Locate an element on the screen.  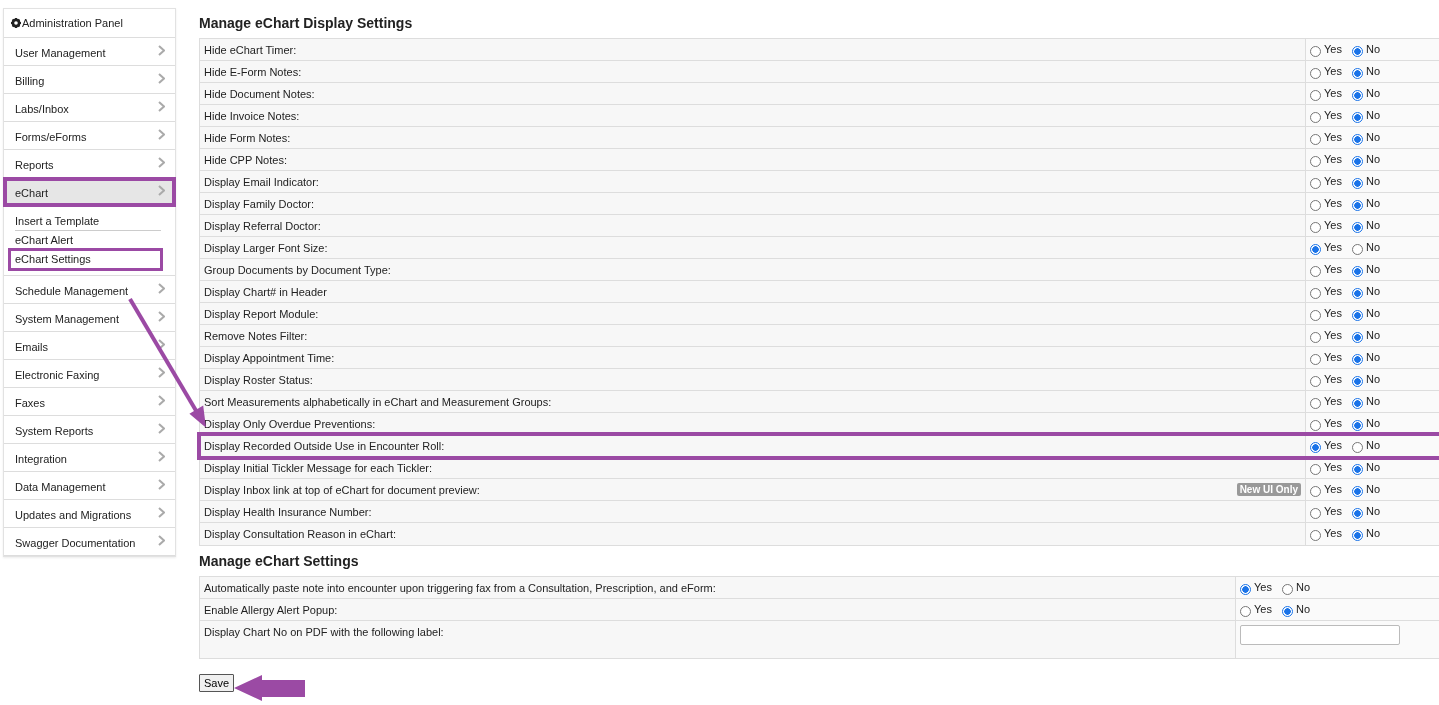
sidebar-item: Data Management is located at coordinates (89, 486).